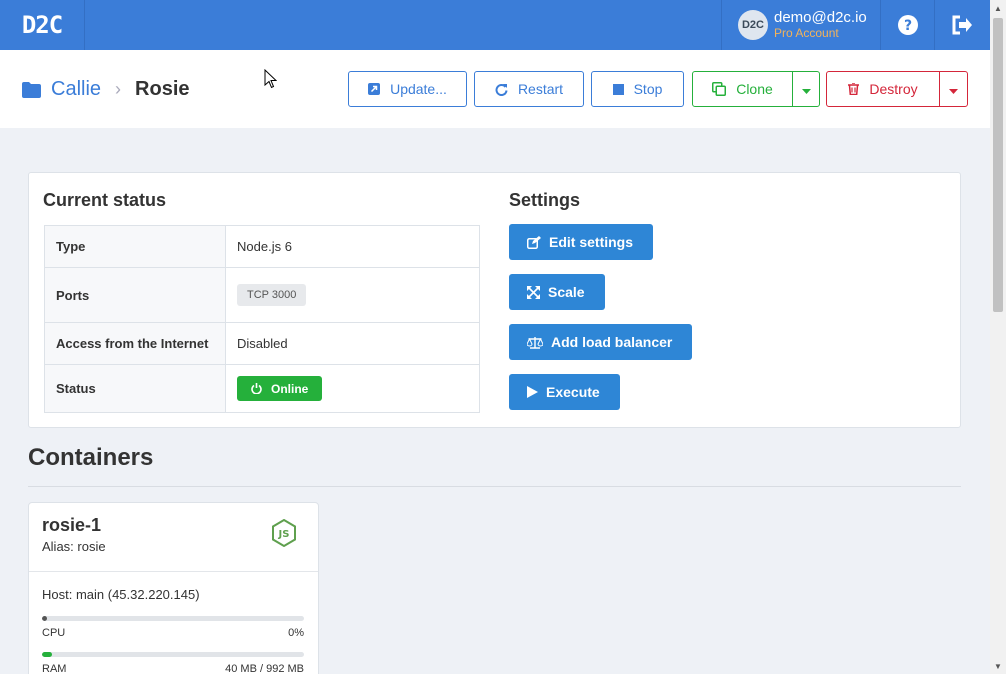 The image size is (1006, 674). What do you see at coordinates (173, 618) in the screenshot?
I see `cpu-bar` at bounding box center [173, 618].